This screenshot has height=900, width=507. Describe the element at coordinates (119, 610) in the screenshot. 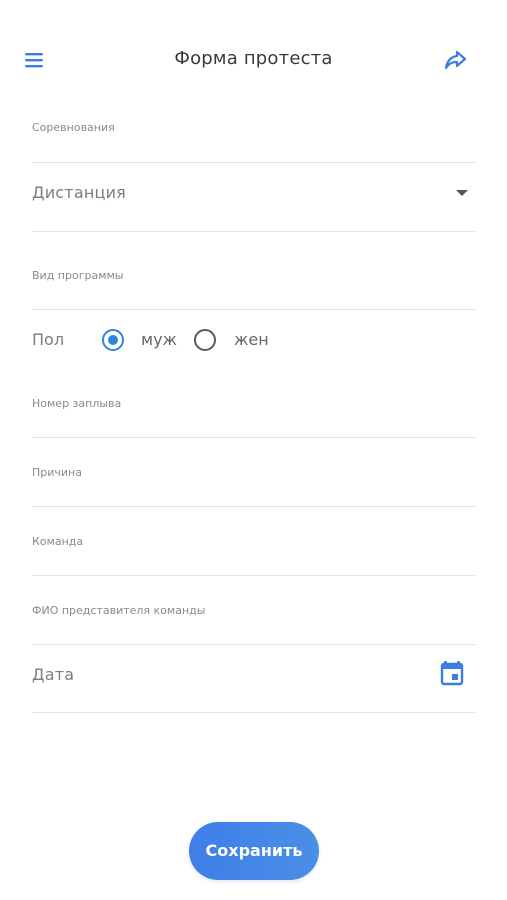

I see `team-rep-label: ФИО представителя команды` at that location.